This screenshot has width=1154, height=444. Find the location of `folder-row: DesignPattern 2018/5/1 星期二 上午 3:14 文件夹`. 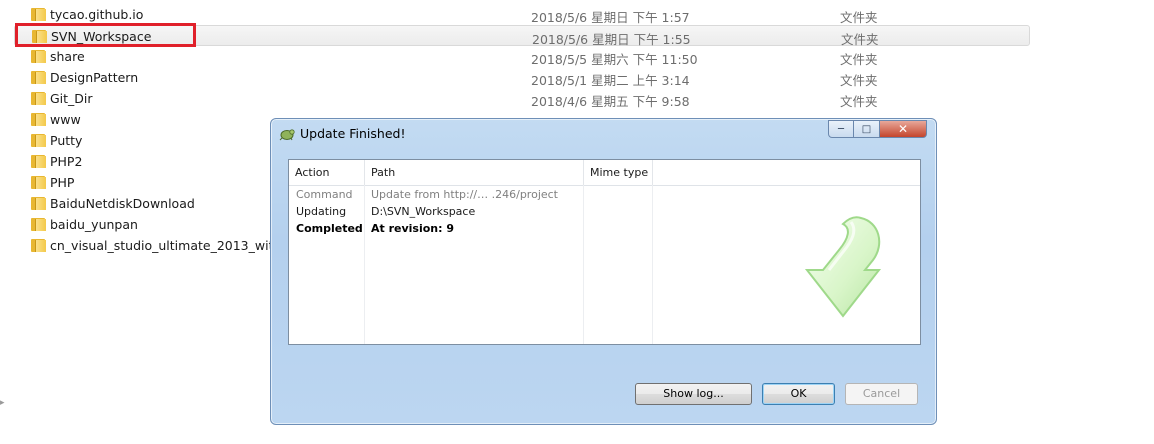

folder-row: DesignPattern 2018/5/1 星期二 上午 3:14 文件夹 is located at coordinates (522, 77).